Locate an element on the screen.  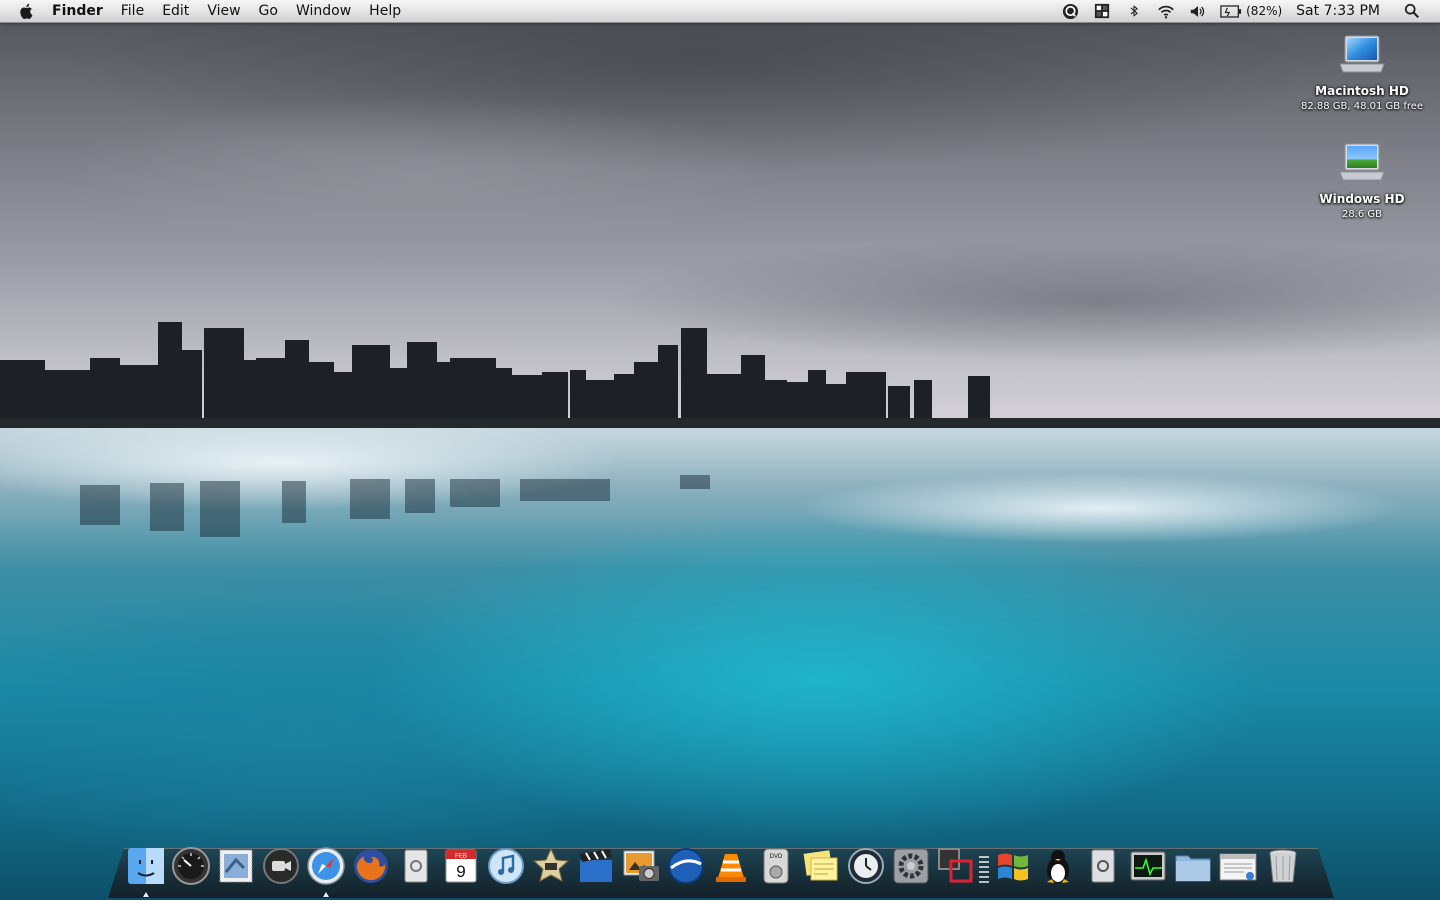
menu-help: Help is located at coordinates (385, 11).